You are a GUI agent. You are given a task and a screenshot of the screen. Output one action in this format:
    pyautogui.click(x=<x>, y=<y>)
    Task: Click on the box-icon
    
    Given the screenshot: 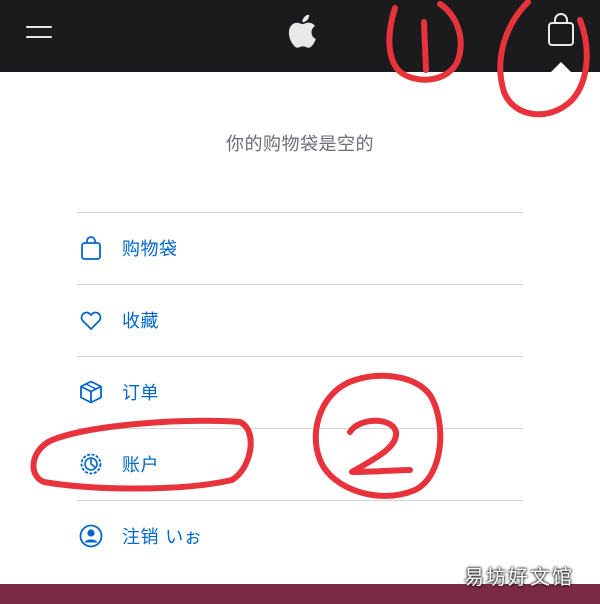 What is the action you would take?
    pyautogui.click(x=91, y=392)
    